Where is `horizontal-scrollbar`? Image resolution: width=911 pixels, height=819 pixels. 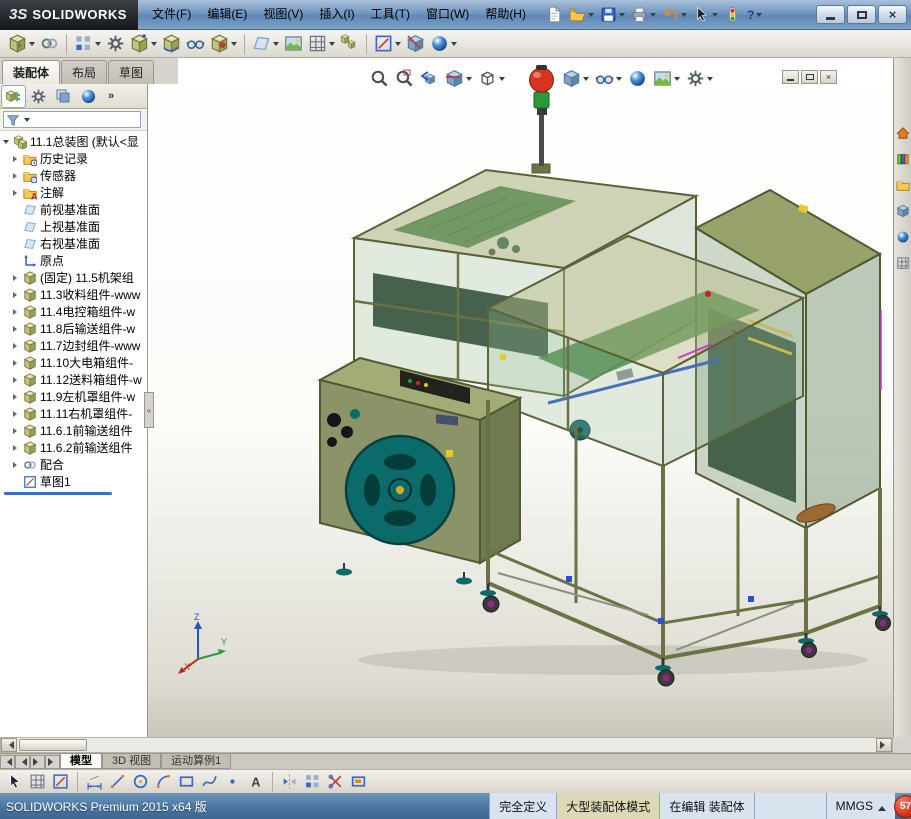
horizontal-scrollbar is located at coordinates (446, 745).